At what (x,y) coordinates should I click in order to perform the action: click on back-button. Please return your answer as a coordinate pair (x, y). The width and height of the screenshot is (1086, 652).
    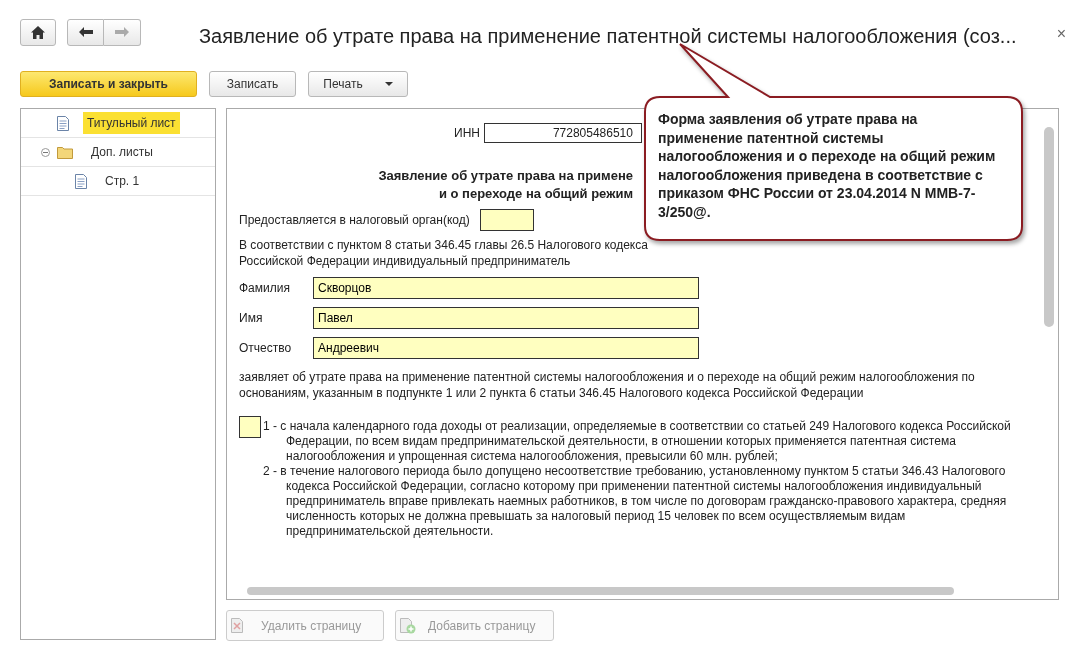
    Looking at the image, I should click on (85, 32).